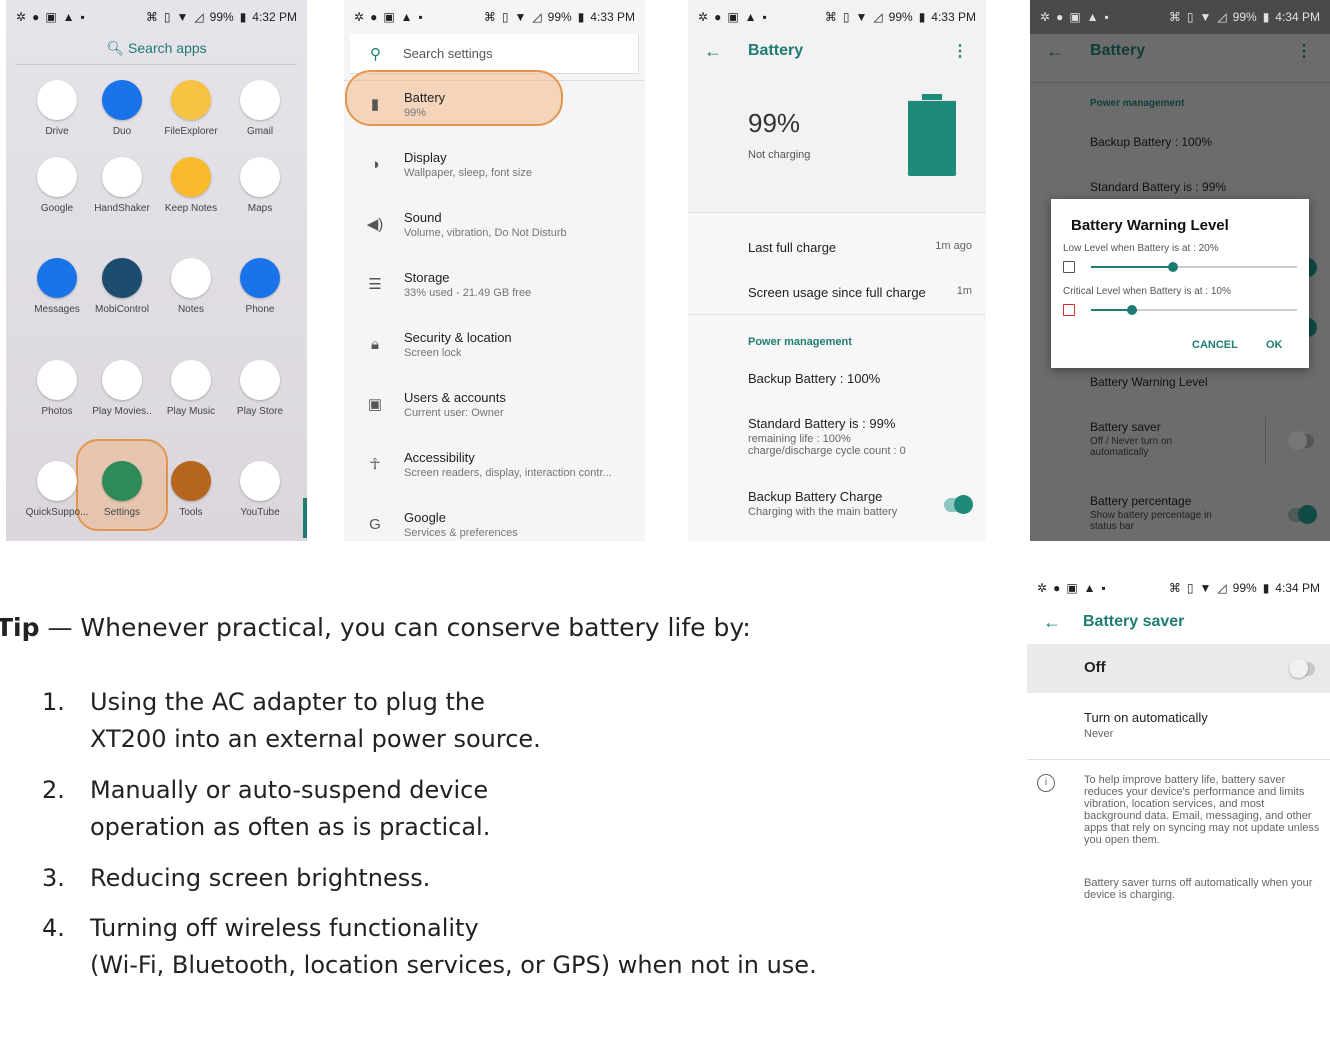 This screenshot has height=1064, width=1330. I want to click on app-play-music: Play Music, so click(191, 388).